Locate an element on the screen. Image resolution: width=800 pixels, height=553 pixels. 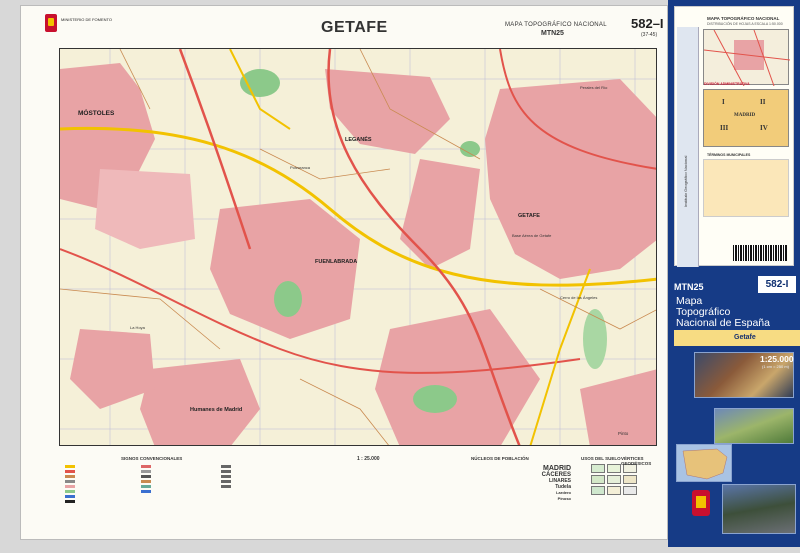
urban-getafe is located at coordinates (570, 179).